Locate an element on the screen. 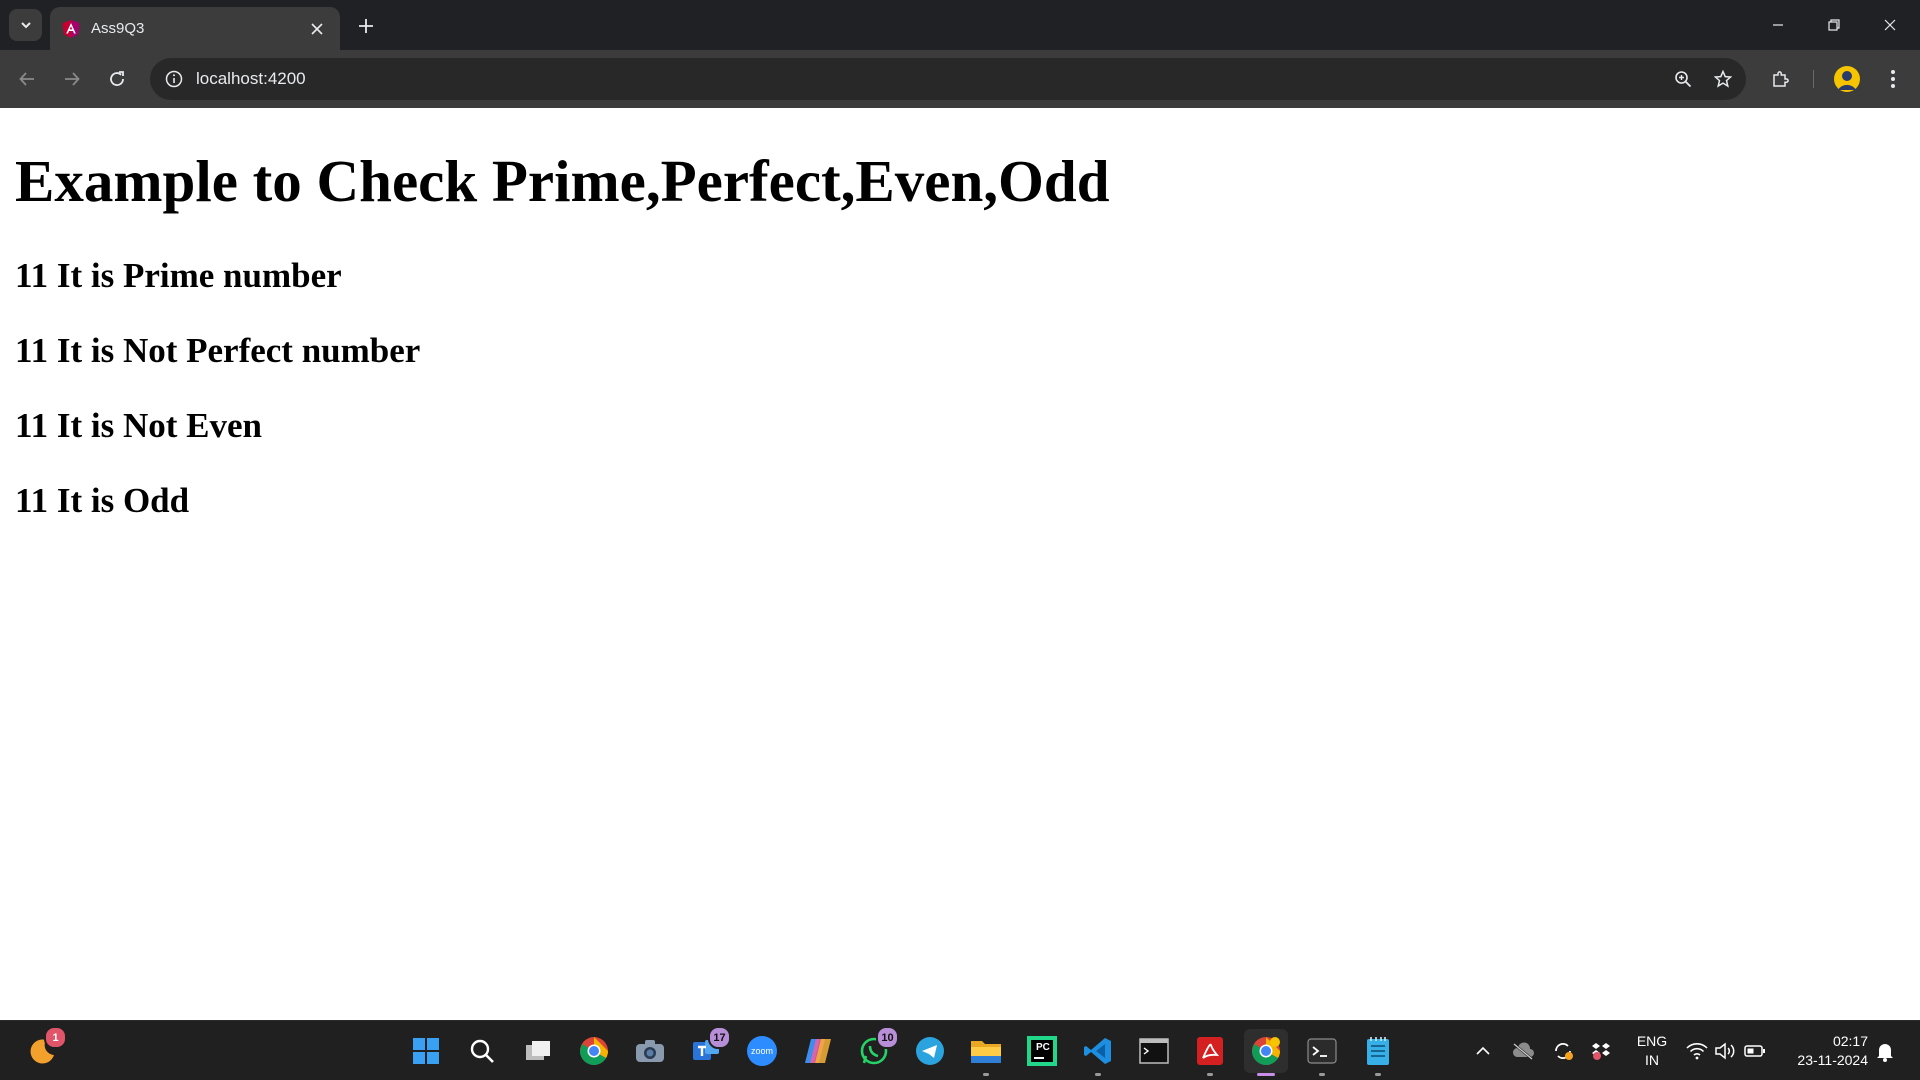  telegram-app is located at coordinates (930, 1051).